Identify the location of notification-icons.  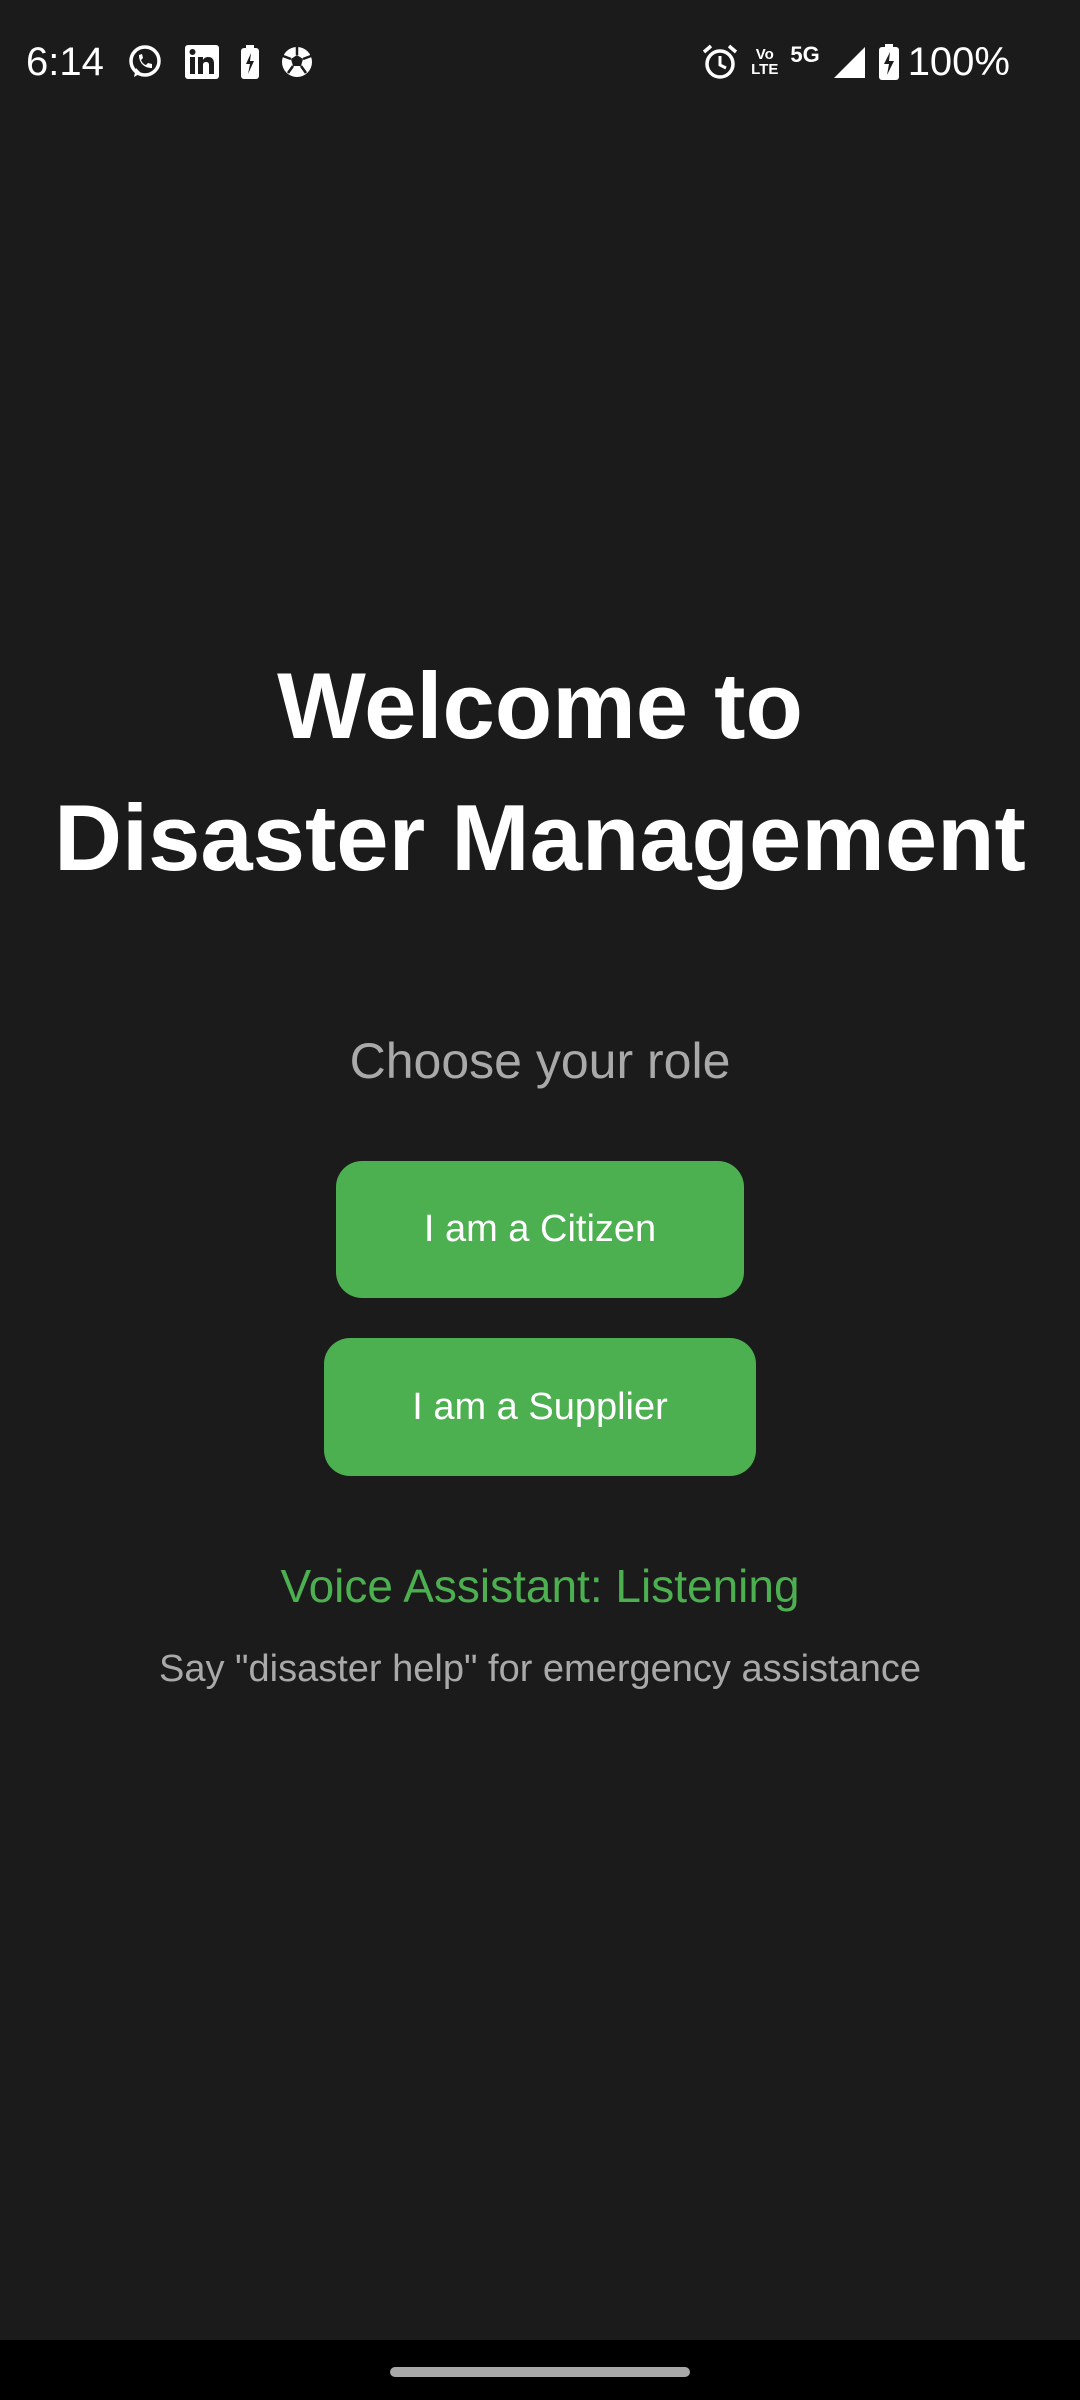
(220, 62).